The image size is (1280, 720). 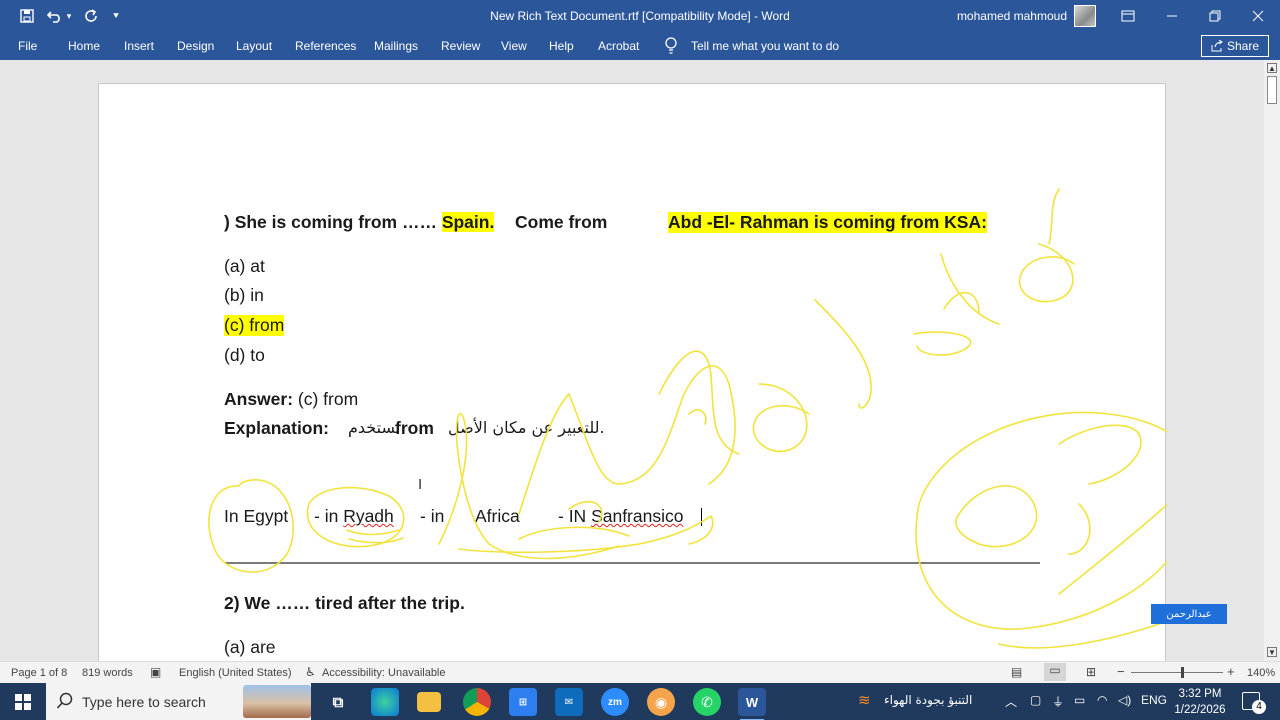 What do you see at coordinates (244, 295) in the screenshot?
I see `option-b: (b) in` at bounding box center [244, 295].